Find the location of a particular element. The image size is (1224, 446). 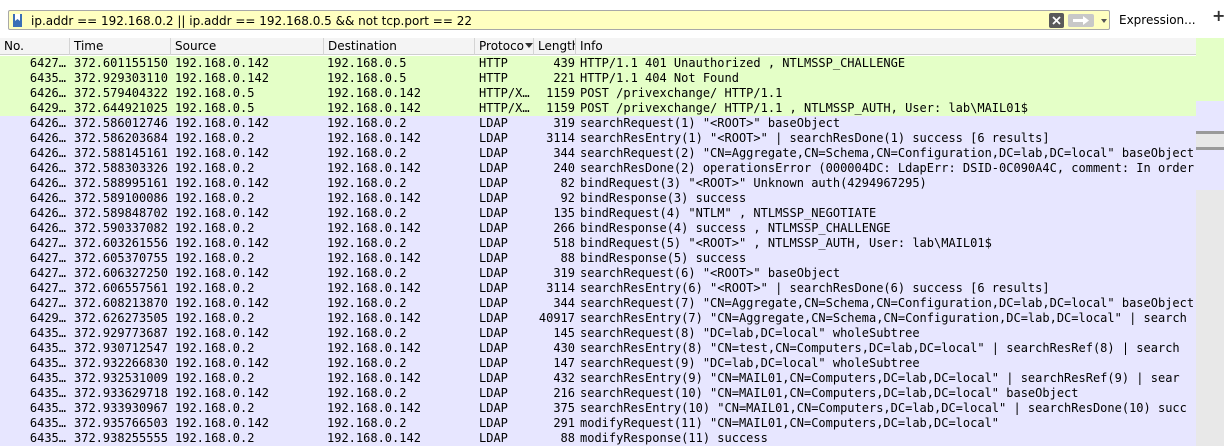

packet-cell-len: 375 is located at coordinates (564, 408).